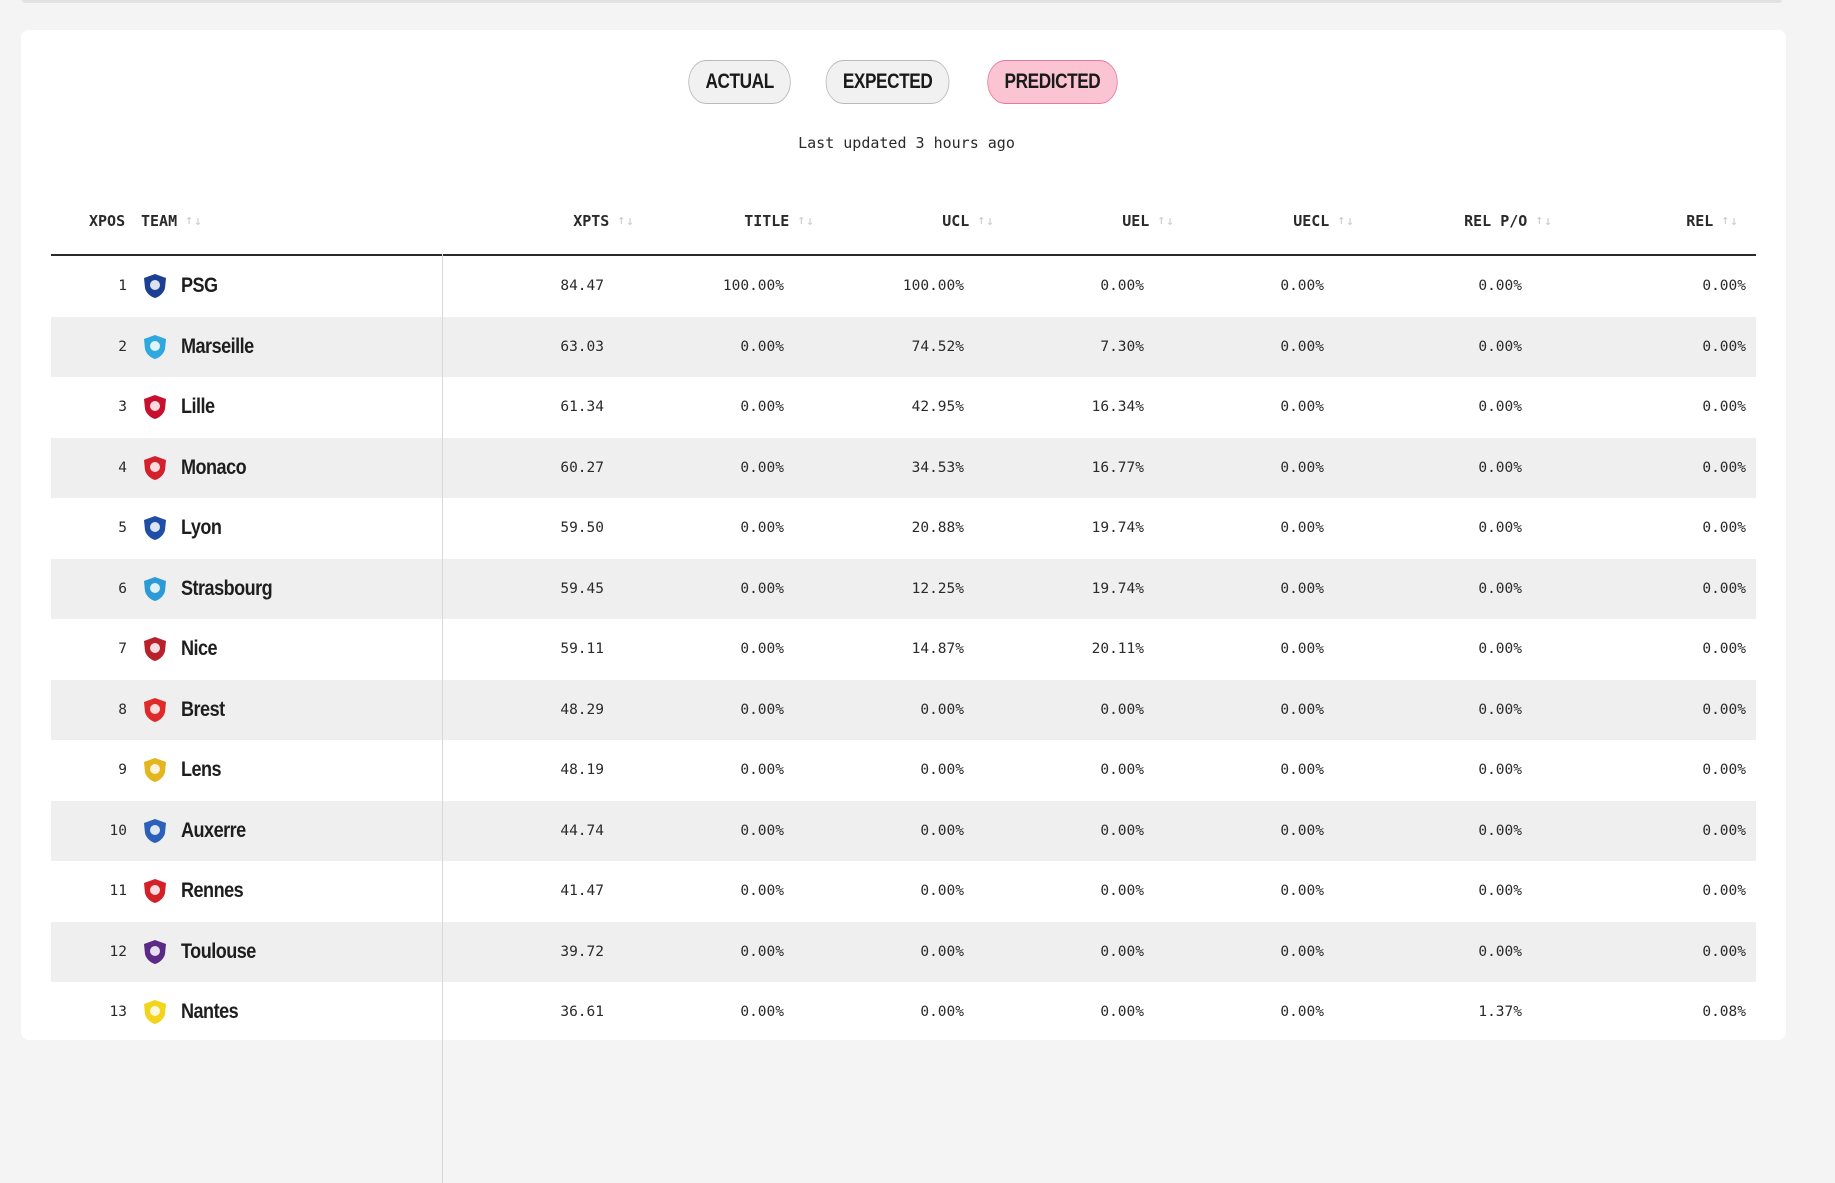  Describe the element at coordinates (184, 528) in the screenshot. I see `team-cell: Lyon` at that location.